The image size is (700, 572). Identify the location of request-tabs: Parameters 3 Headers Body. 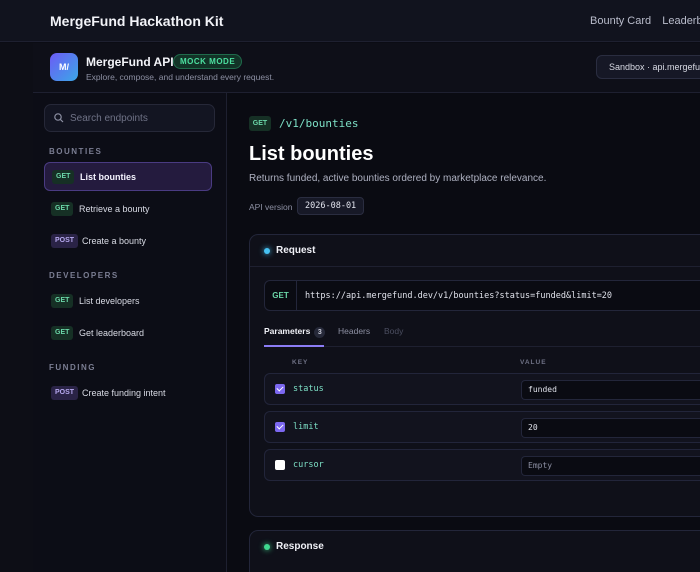
(482, 335).